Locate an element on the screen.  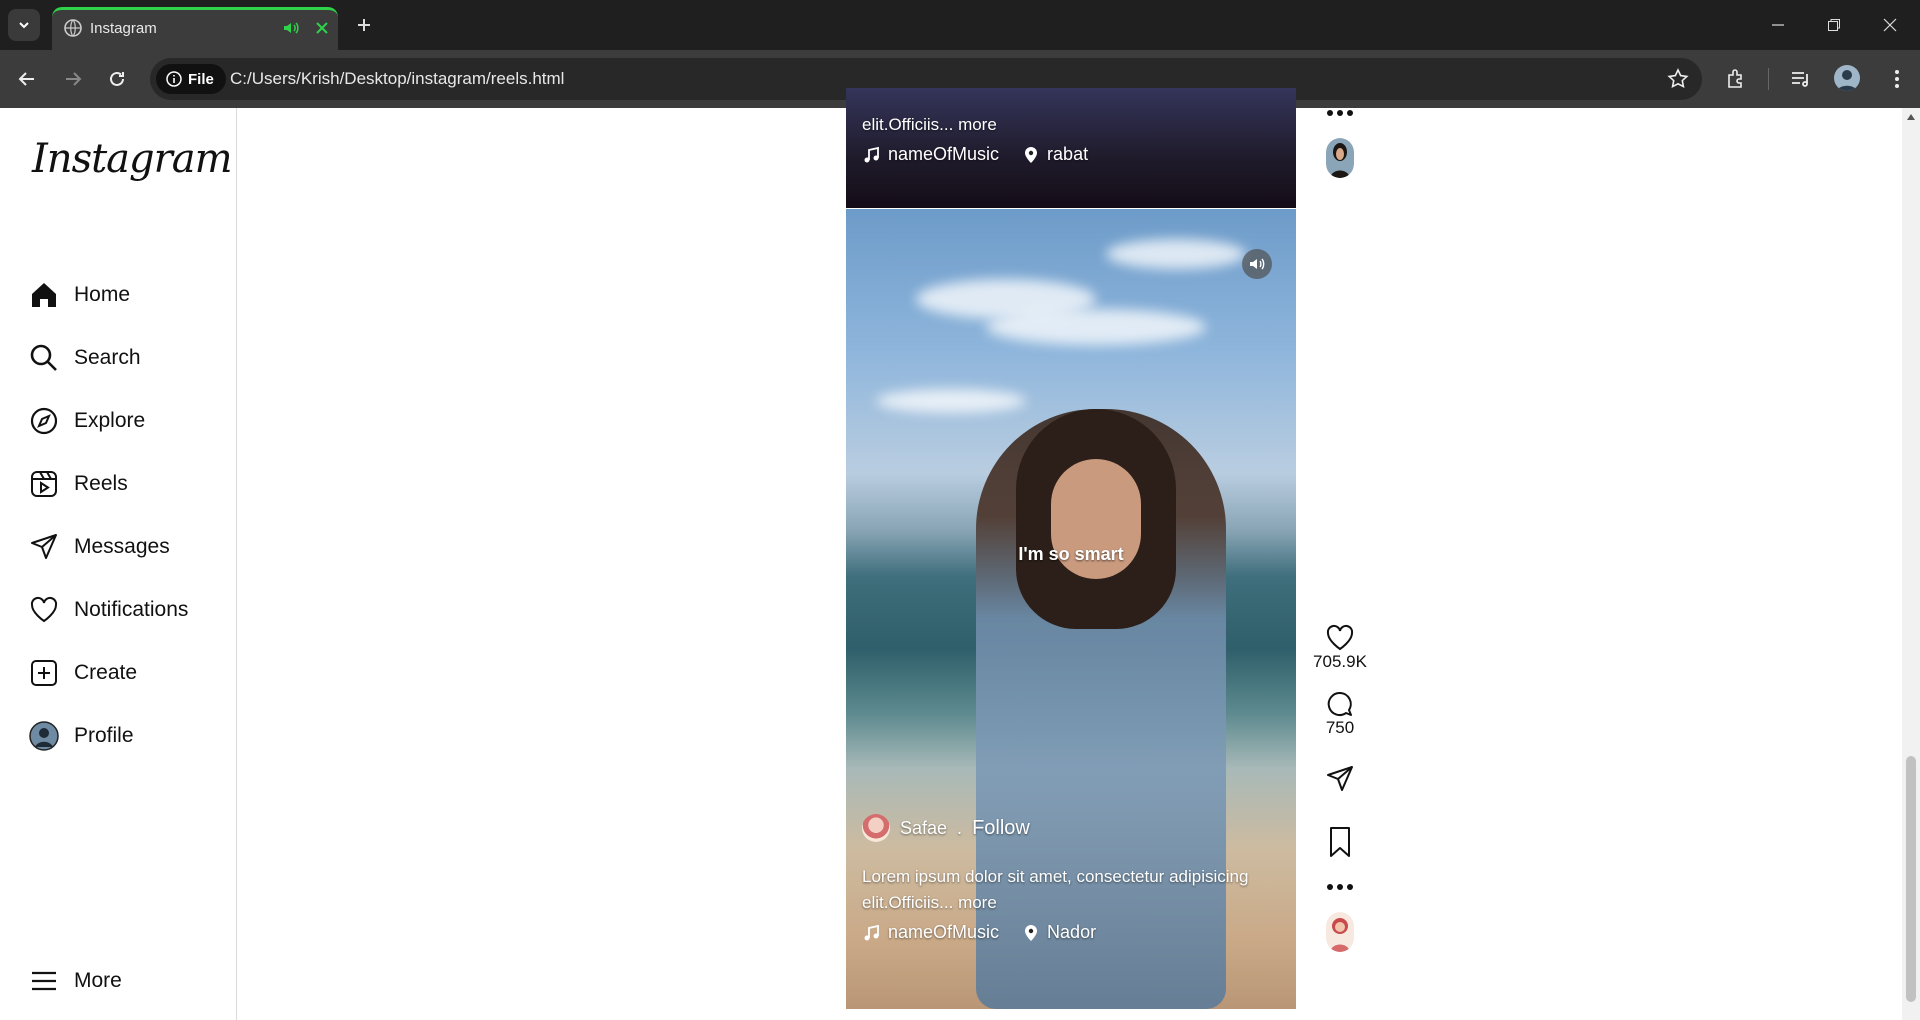
heart-icon is located at coordinates (1339, 637).